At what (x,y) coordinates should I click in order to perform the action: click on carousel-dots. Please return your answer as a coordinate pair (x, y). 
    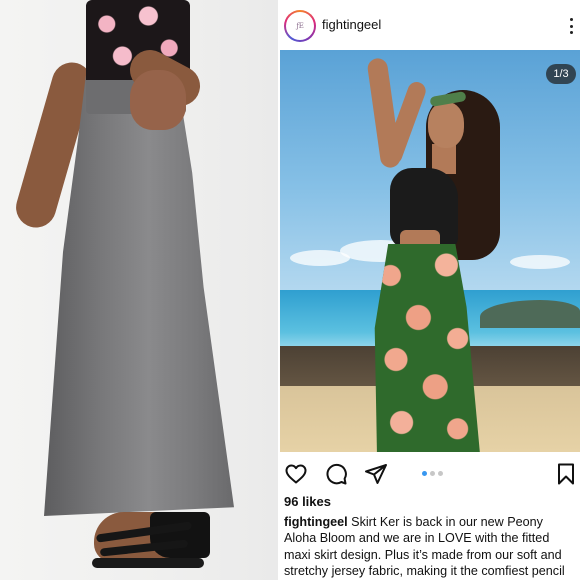
    Looking at the image, I should click on (432, 473).